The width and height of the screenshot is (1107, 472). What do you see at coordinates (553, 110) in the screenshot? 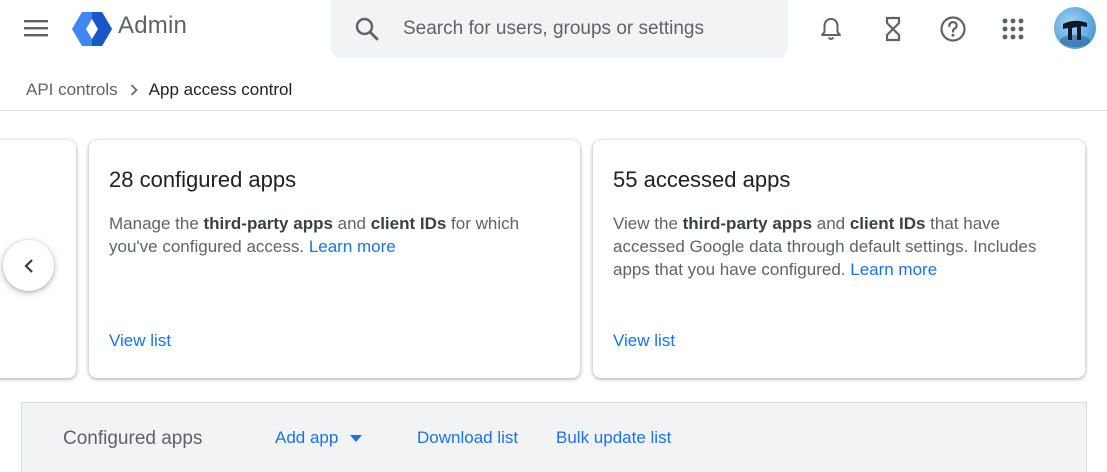
I see `header-divider` at bounding box center [553, 110].